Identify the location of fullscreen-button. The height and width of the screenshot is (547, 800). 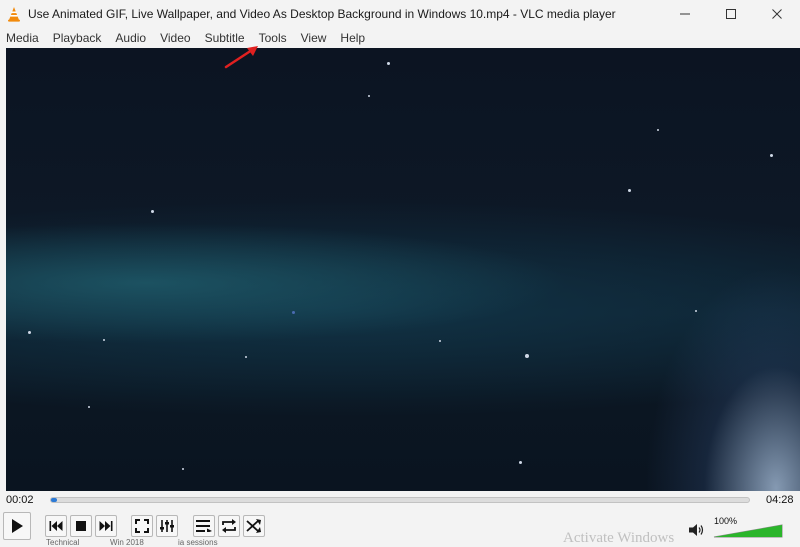
(142, 526).